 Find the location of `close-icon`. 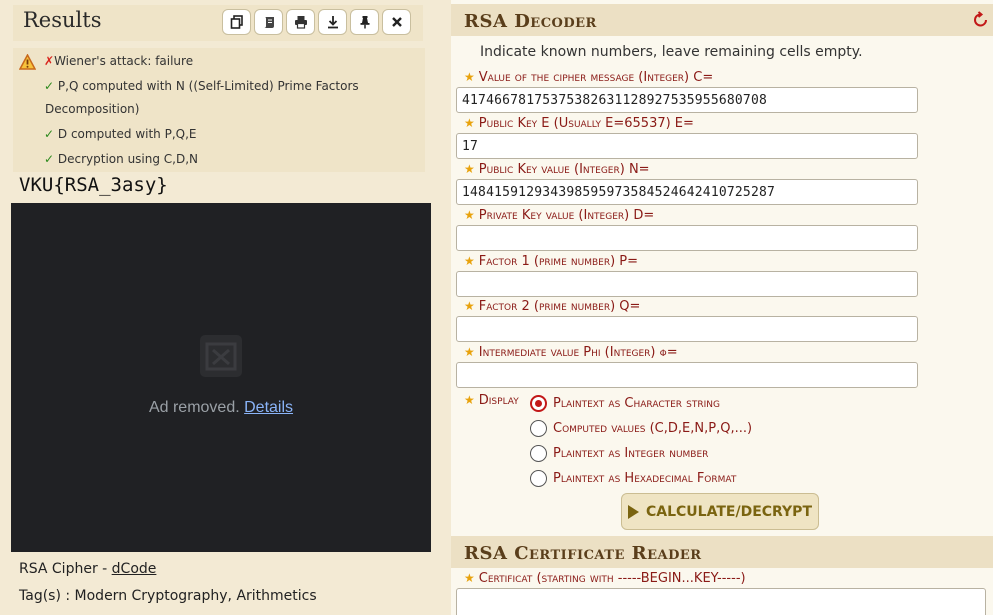

close-icon is located at coordinates (396, 22).